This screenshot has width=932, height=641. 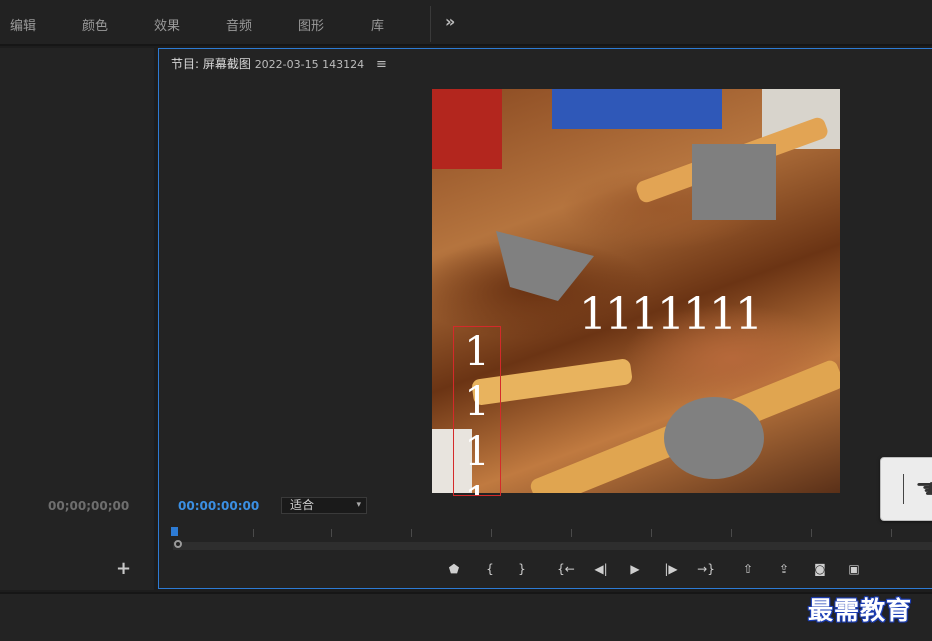 What do you see at coordinates (77, 319) in the screenshot?
I see `source-panel: 00;00;00;00 +` at bounding box center [77, 319].